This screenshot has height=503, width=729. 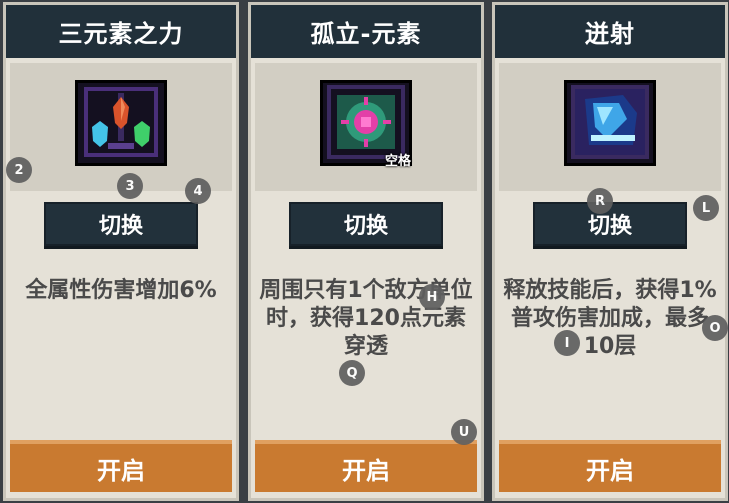 I want to click on isolation-element-icon: 空格, so click(x=366, y=124).